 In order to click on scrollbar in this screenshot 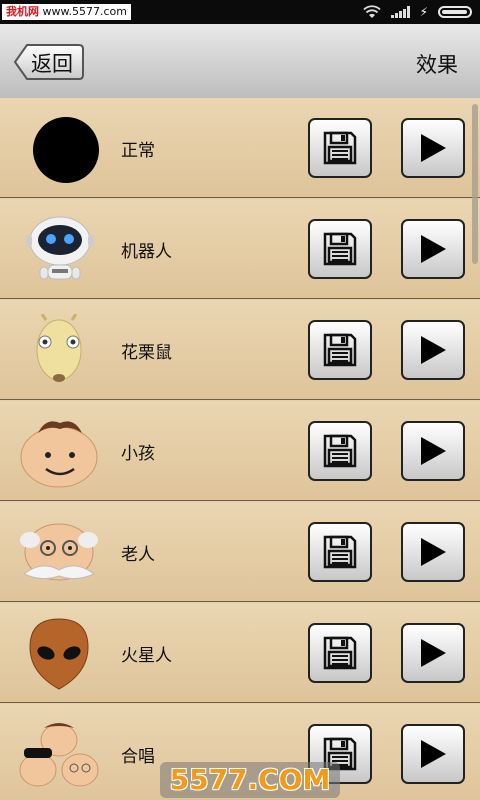, I will do `click(475, 184)`.